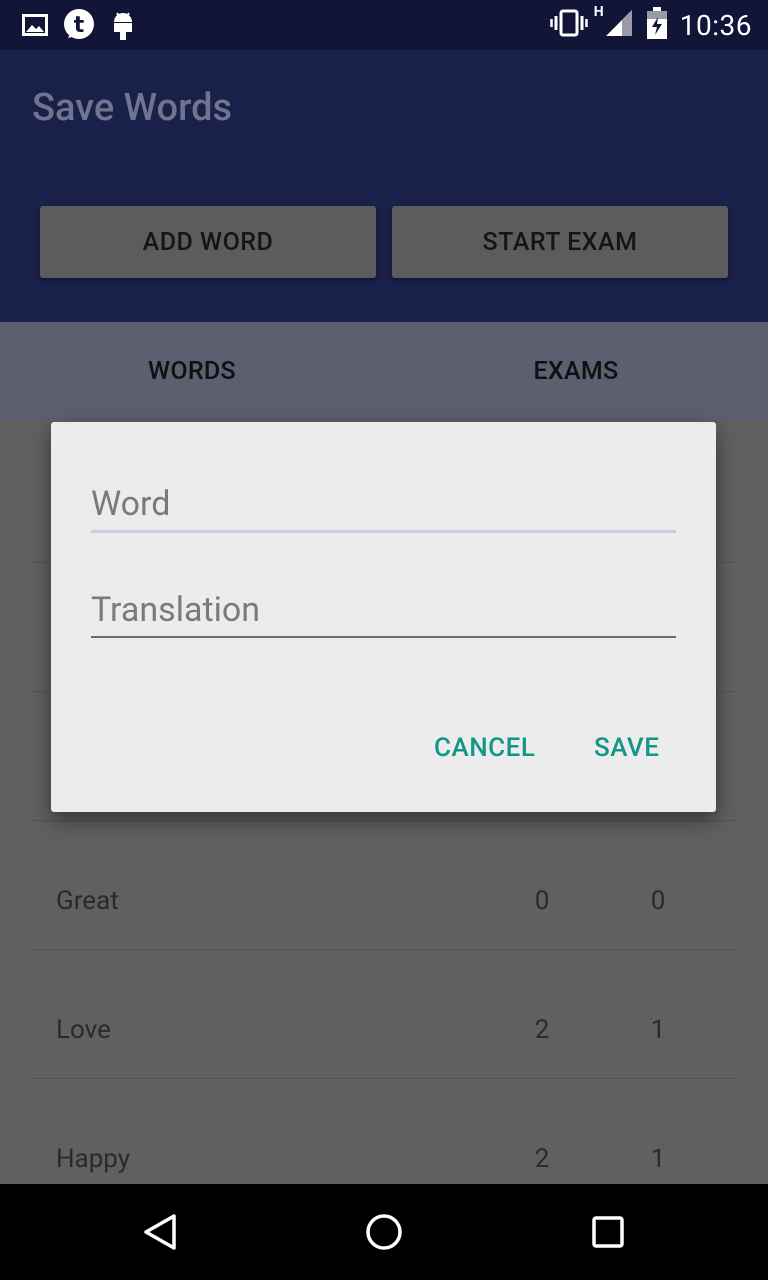 The image size is (768, 1280). I want to click on svg-text: t, so click(79, 25).